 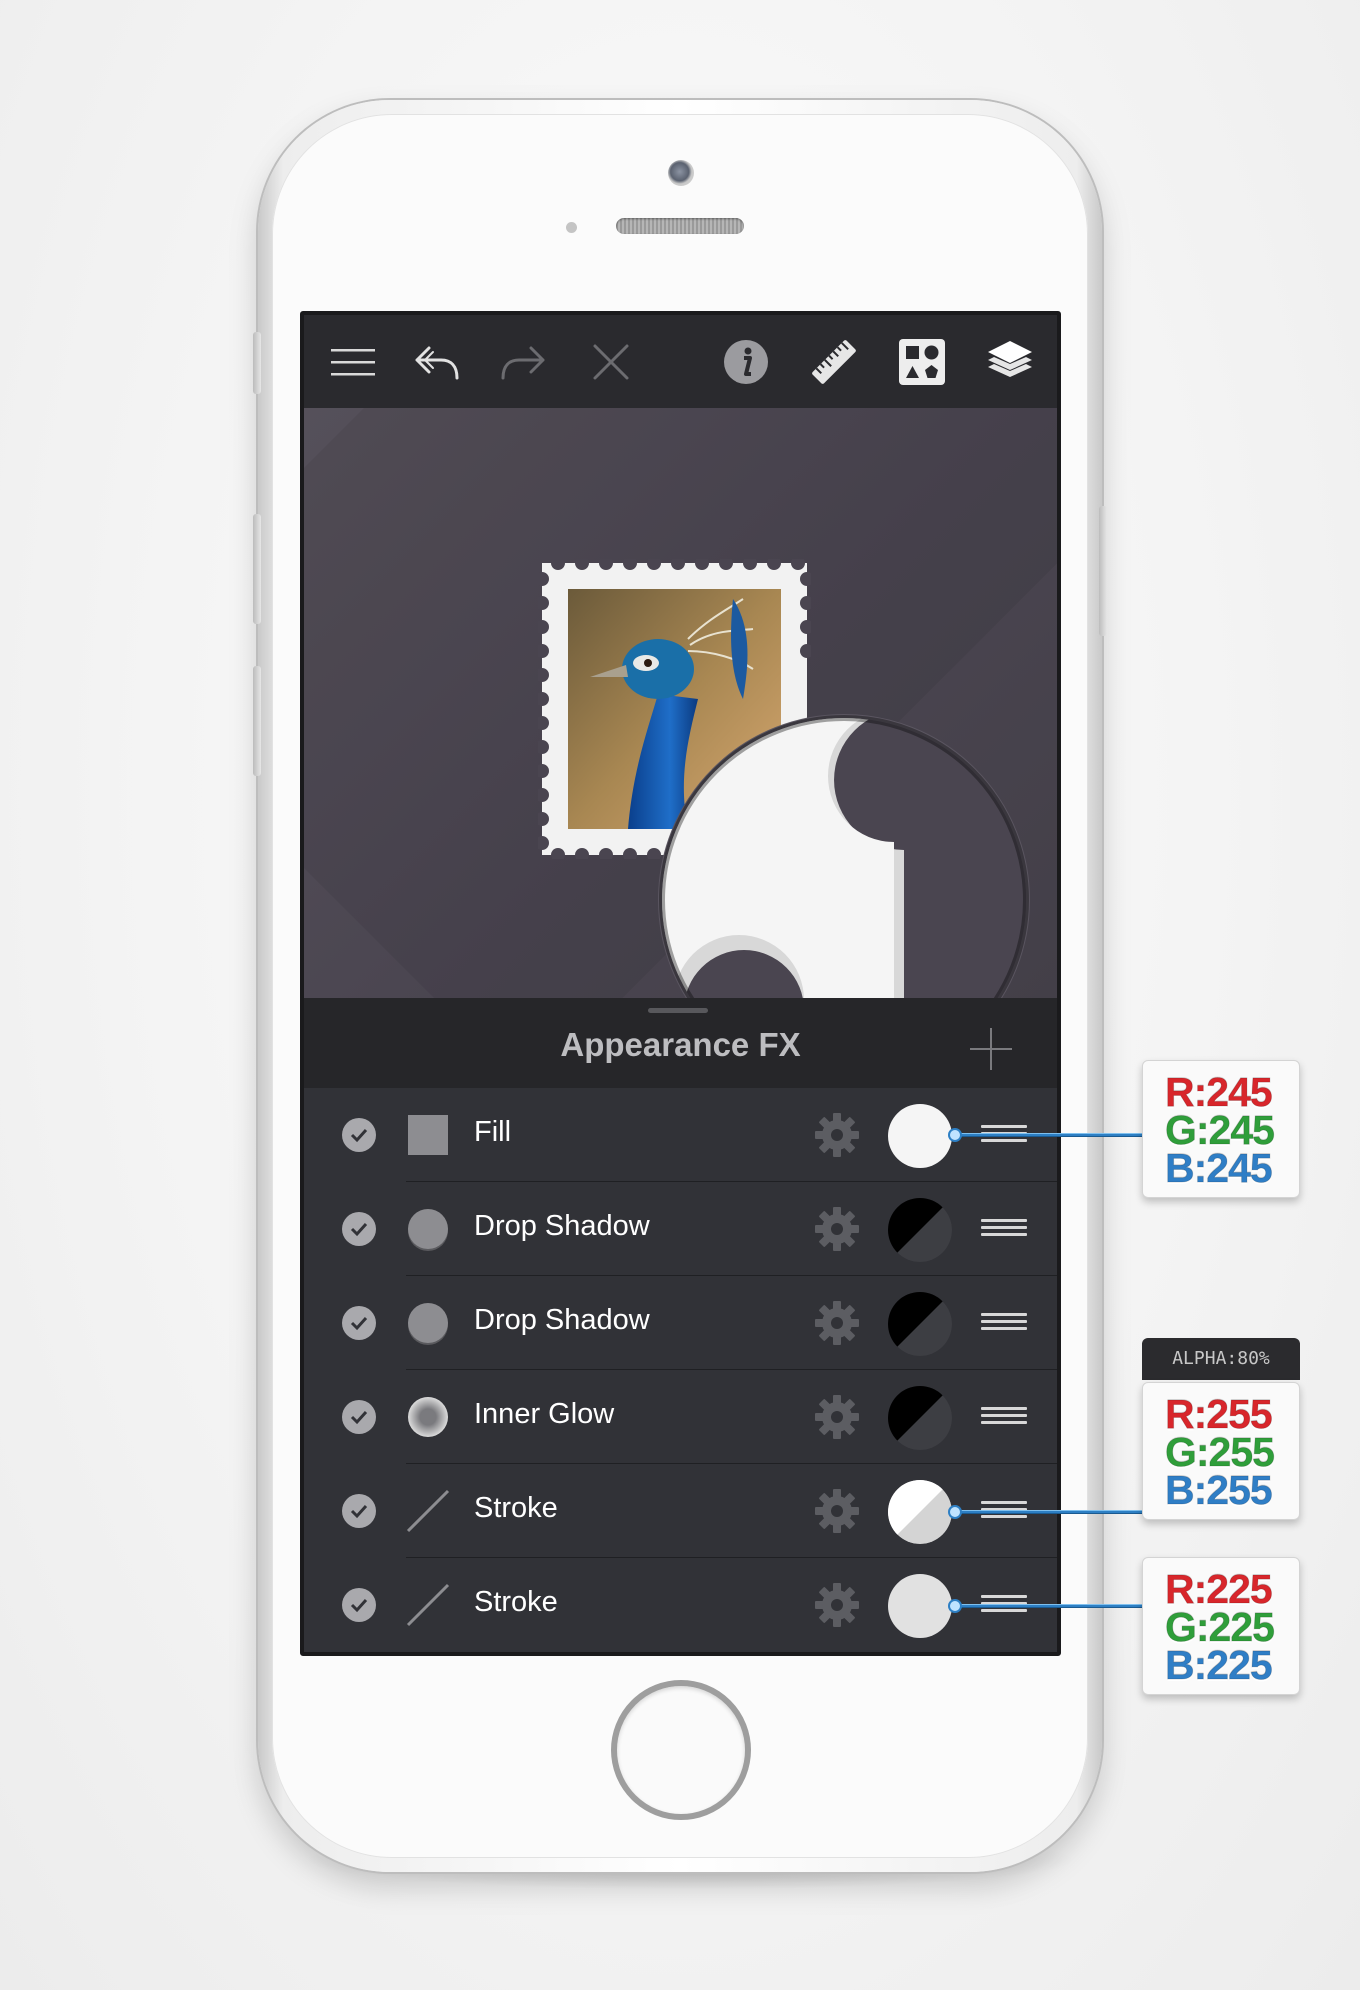 I want to click on menu-icon, so click(x=353, y=362).